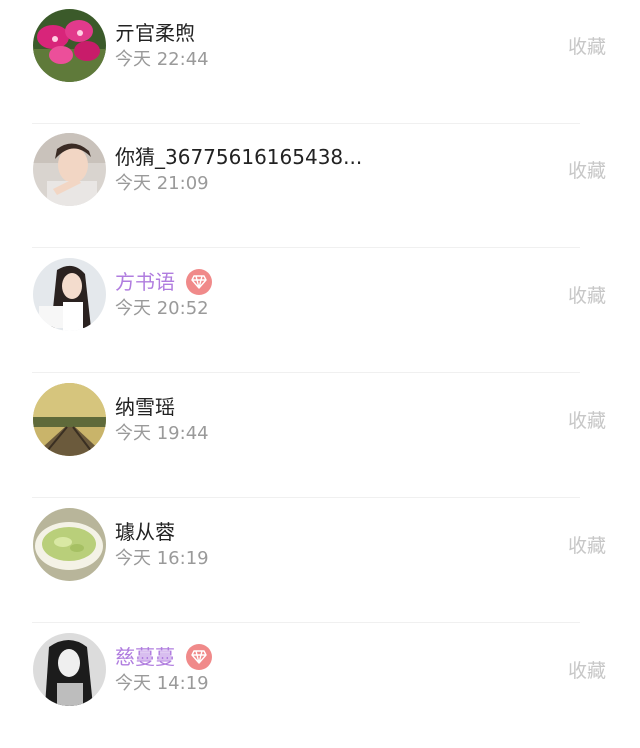 The height and width of the screenshot is (748, 640). I want to click on user-name: 璩从蓉, so click(145, 532).